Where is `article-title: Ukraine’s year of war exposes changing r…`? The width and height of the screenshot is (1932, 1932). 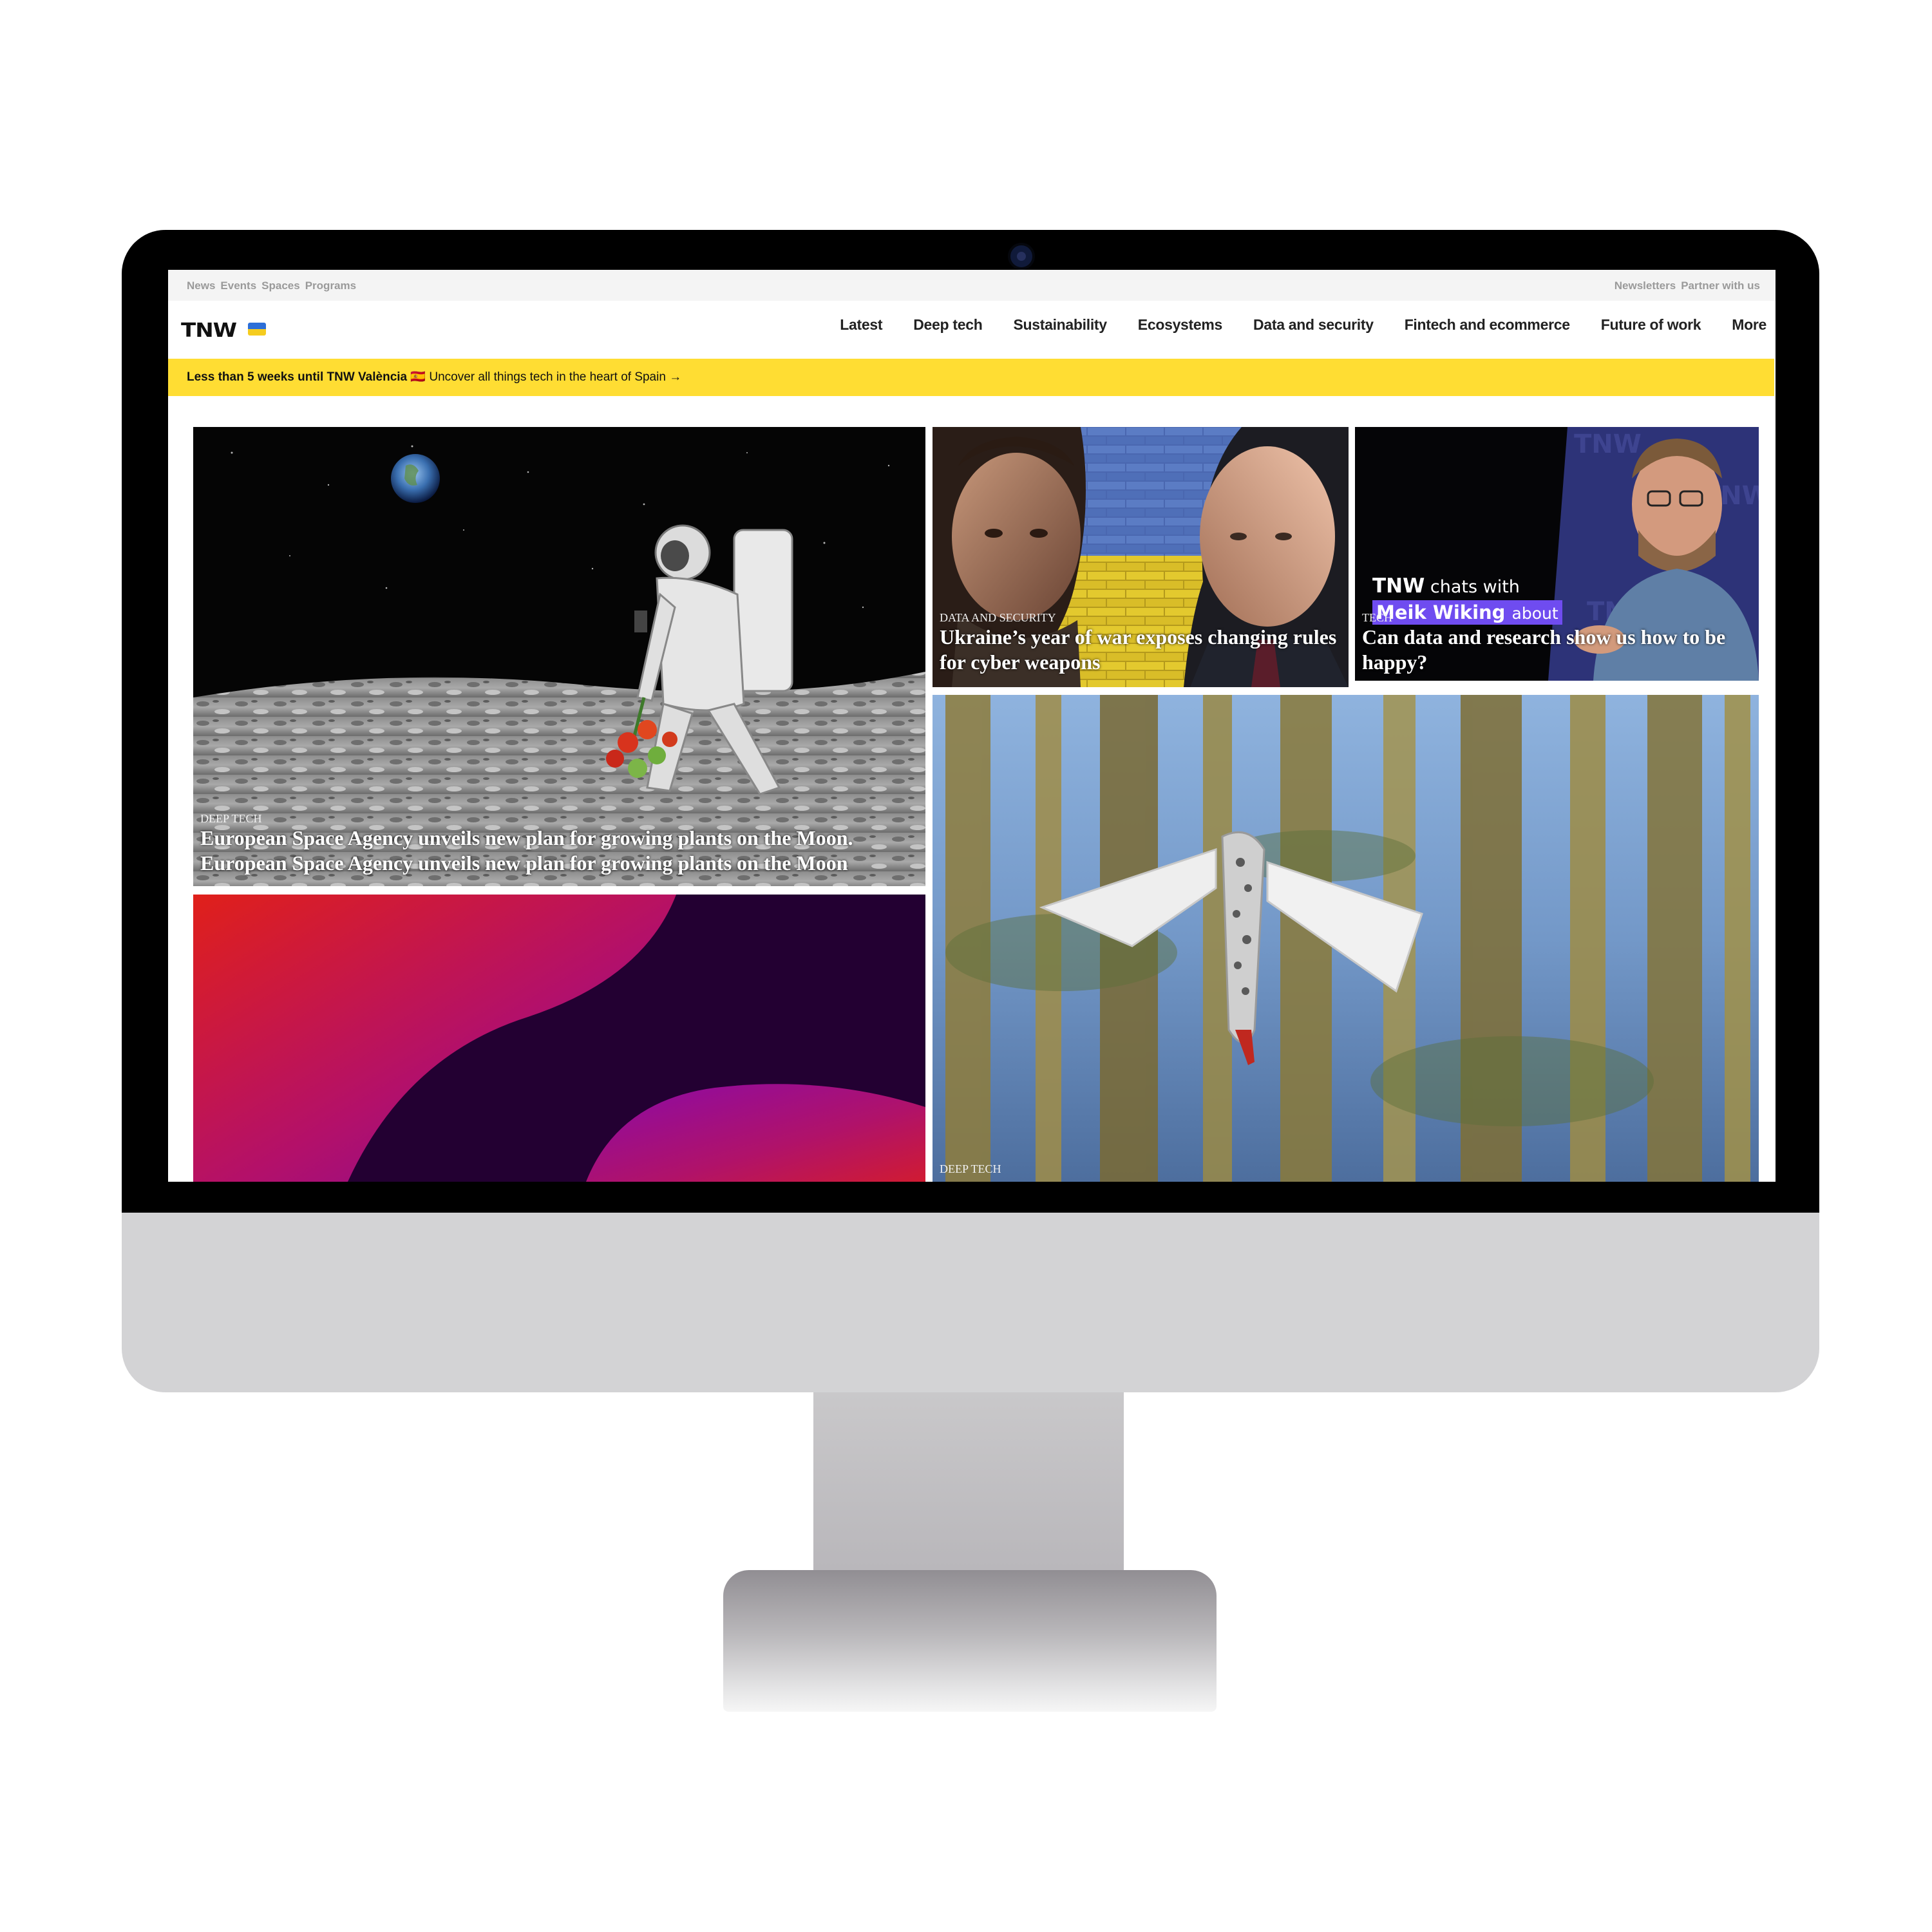
article-title: Ukraine’s year of war exposes changing r… is located at coordinates (1142, 650).